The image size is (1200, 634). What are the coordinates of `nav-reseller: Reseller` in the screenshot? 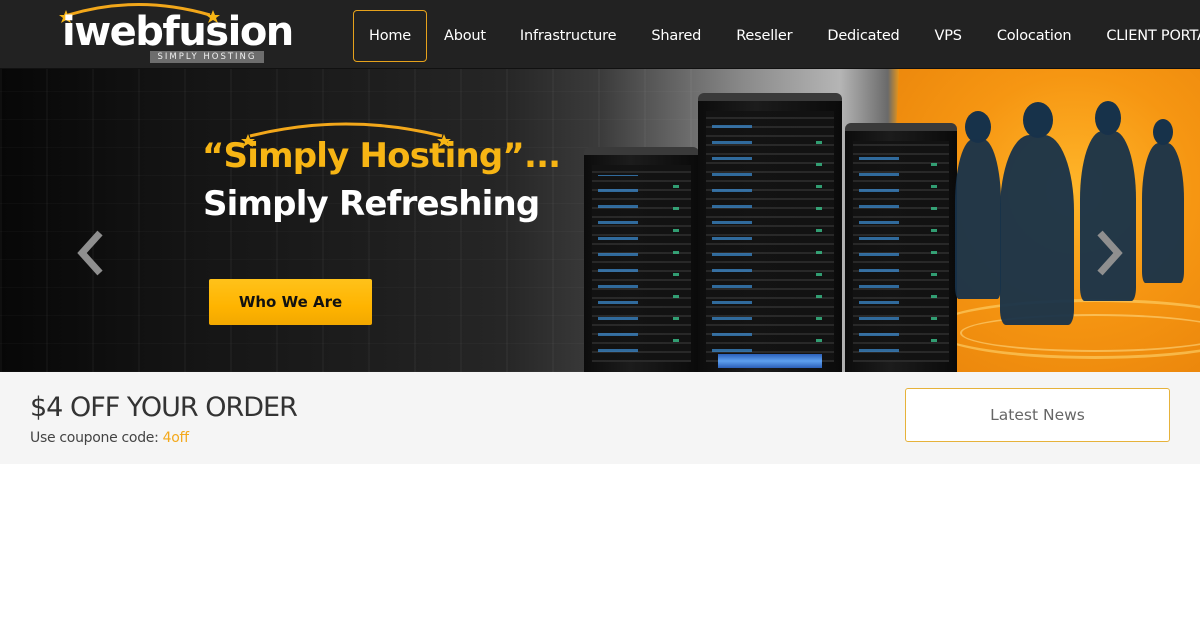 It's located at (764, 36).